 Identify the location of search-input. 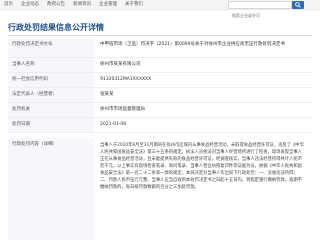
(260, 15).